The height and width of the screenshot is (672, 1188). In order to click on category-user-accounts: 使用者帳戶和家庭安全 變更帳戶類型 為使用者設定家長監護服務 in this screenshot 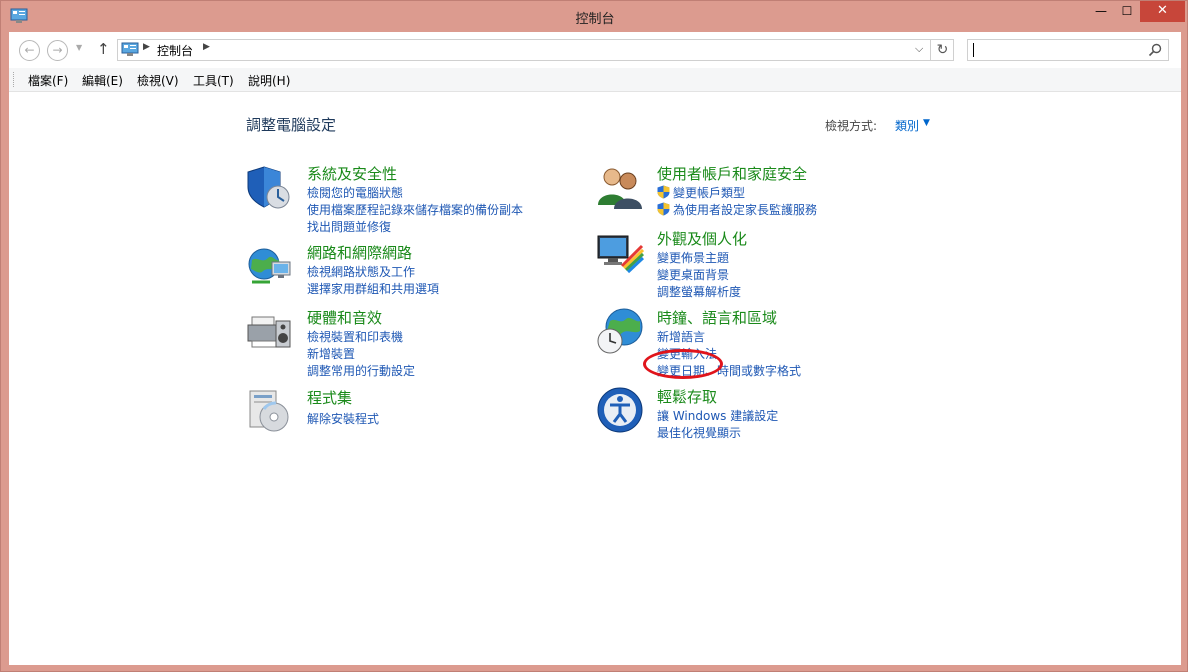, I will do `click(776, 191)`.